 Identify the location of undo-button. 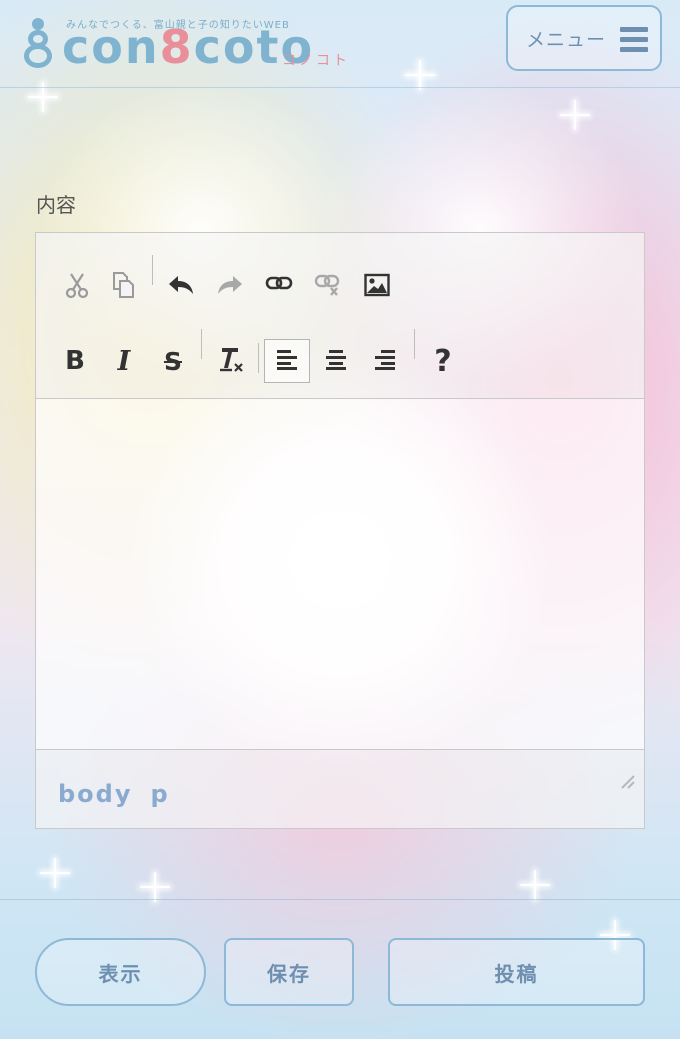
(181, 287).